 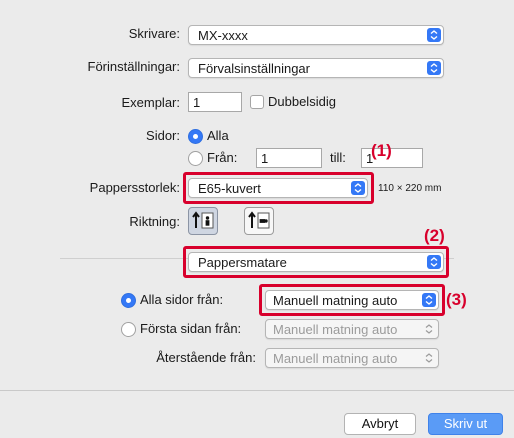 What do you see at coordinates (265, 158) in the screenshot?
I see `pages-from-value: 1` at bounding box center [265, 158].